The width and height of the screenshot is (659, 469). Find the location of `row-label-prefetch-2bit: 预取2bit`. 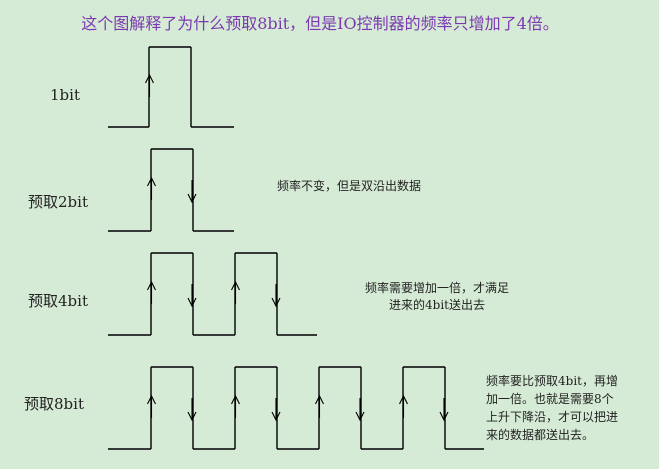

row-label-prefetch-2bit: 预取2bit is located at coordinates (58, 202).